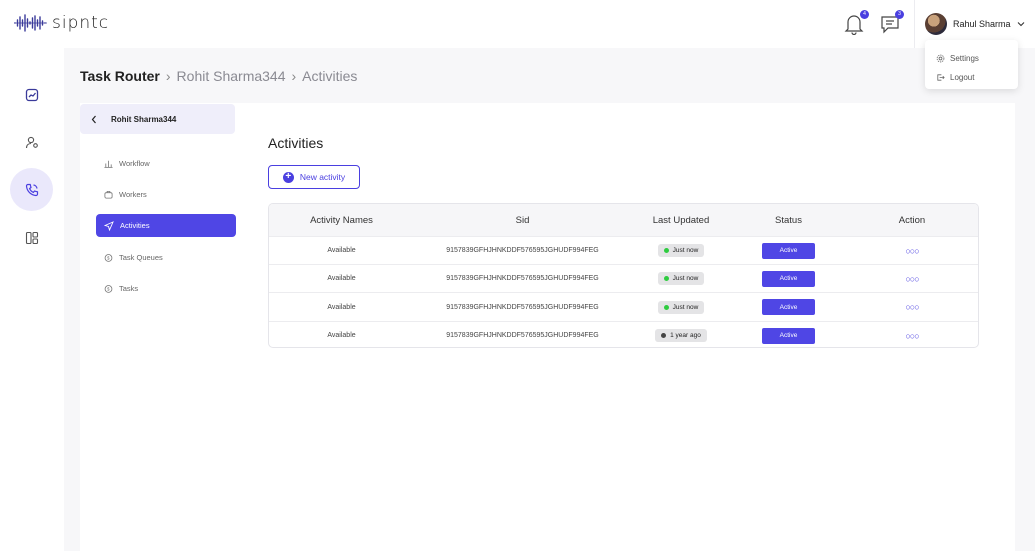 The image size is (1035, 551). What do you see at coordinates (941, 77) in the screenshot?
I see `logout-icon` at bounding box center [941, 77].